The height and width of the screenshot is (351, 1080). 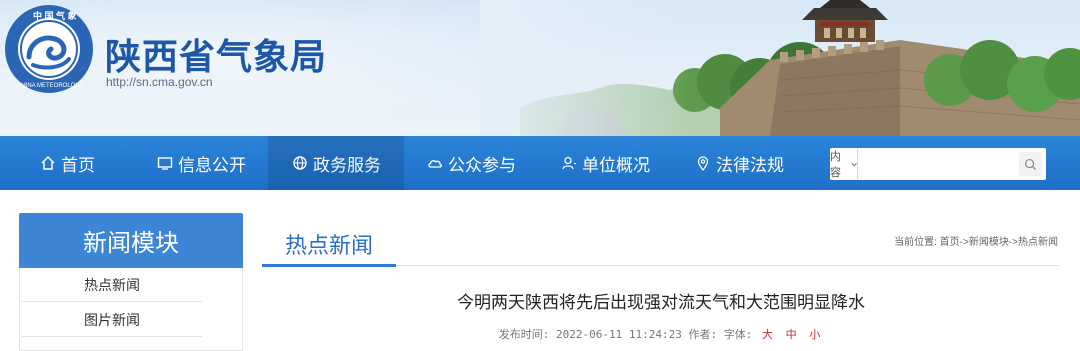 What do you see at coordinates (616, 165) in the screenshot?
I see `nav-item-label: 单位概况` at bounding box center [616, 165].